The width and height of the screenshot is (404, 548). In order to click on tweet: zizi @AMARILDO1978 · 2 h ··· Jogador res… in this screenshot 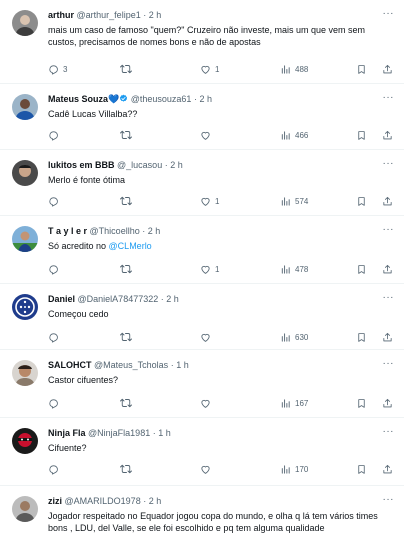, I will do `click(202, 517)`.